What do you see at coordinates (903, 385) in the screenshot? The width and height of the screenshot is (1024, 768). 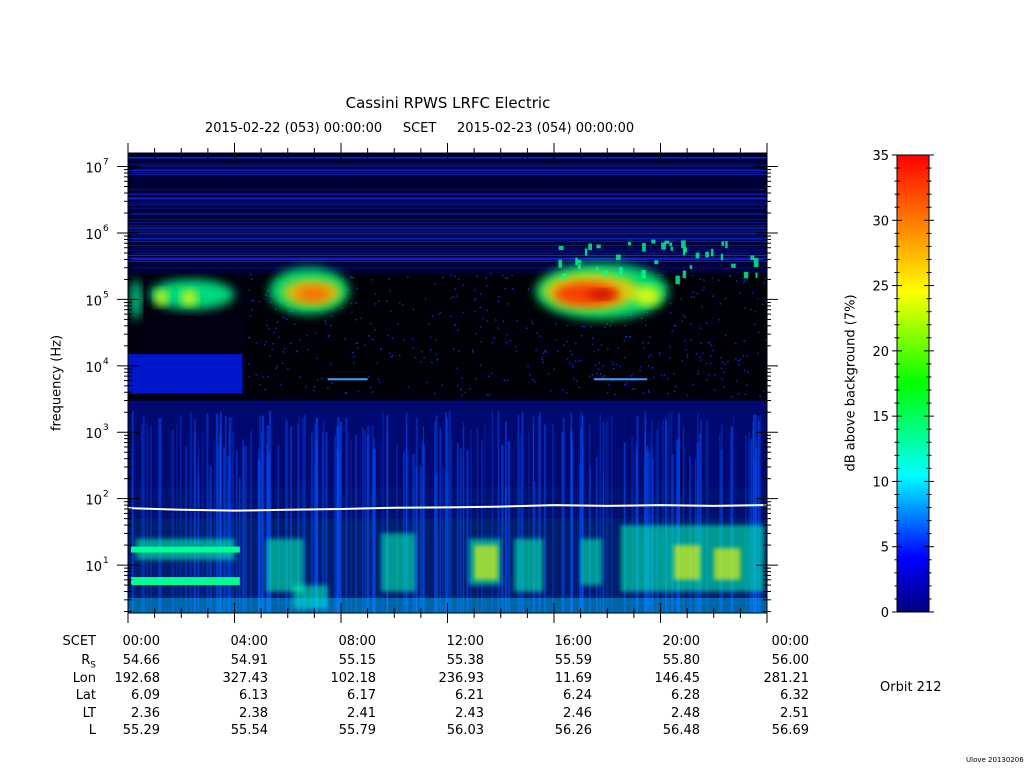 I see `colorbar: 0 5 10 15 20 25 30 35` at bounding box center [903, 385].